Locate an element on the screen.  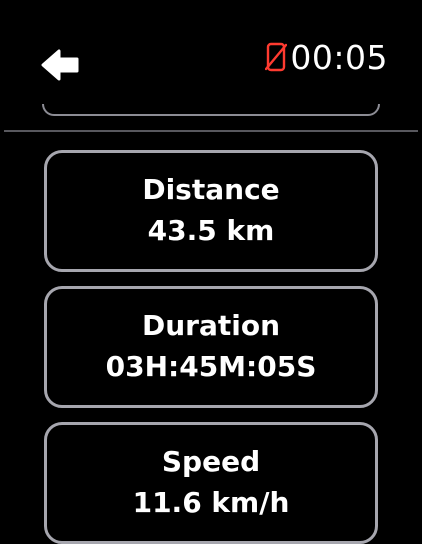
metric-value: 11.6 km/h is located at coordinates (211, 502).